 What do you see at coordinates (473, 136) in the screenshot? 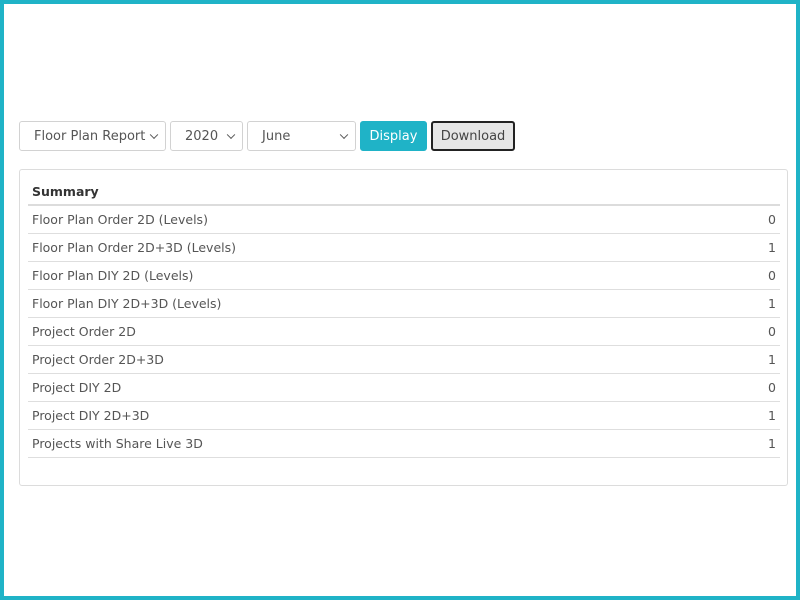
I see `download-button: Download` at bounding box center [473, 136].